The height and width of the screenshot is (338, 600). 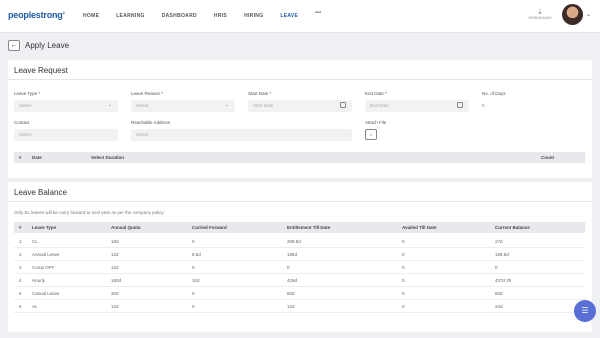 I want to click on cell-index: 5, so click(x=20, y=293).